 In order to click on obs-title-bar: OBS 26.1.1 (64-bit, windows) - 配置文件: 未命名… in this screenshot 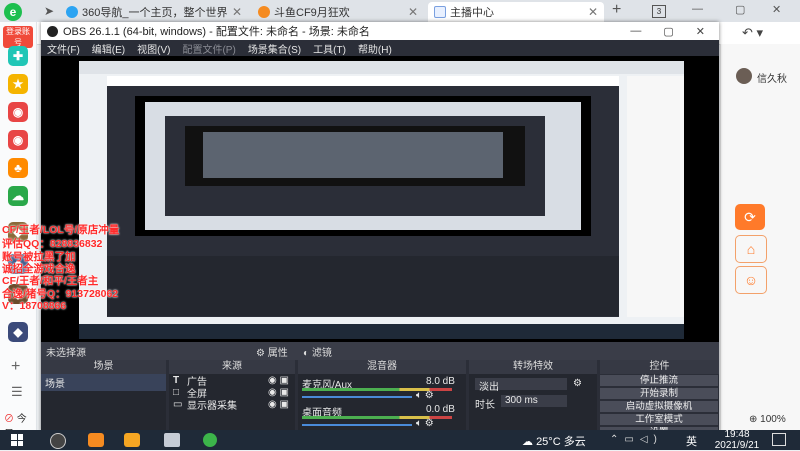, I will do `click(380, 31)`.